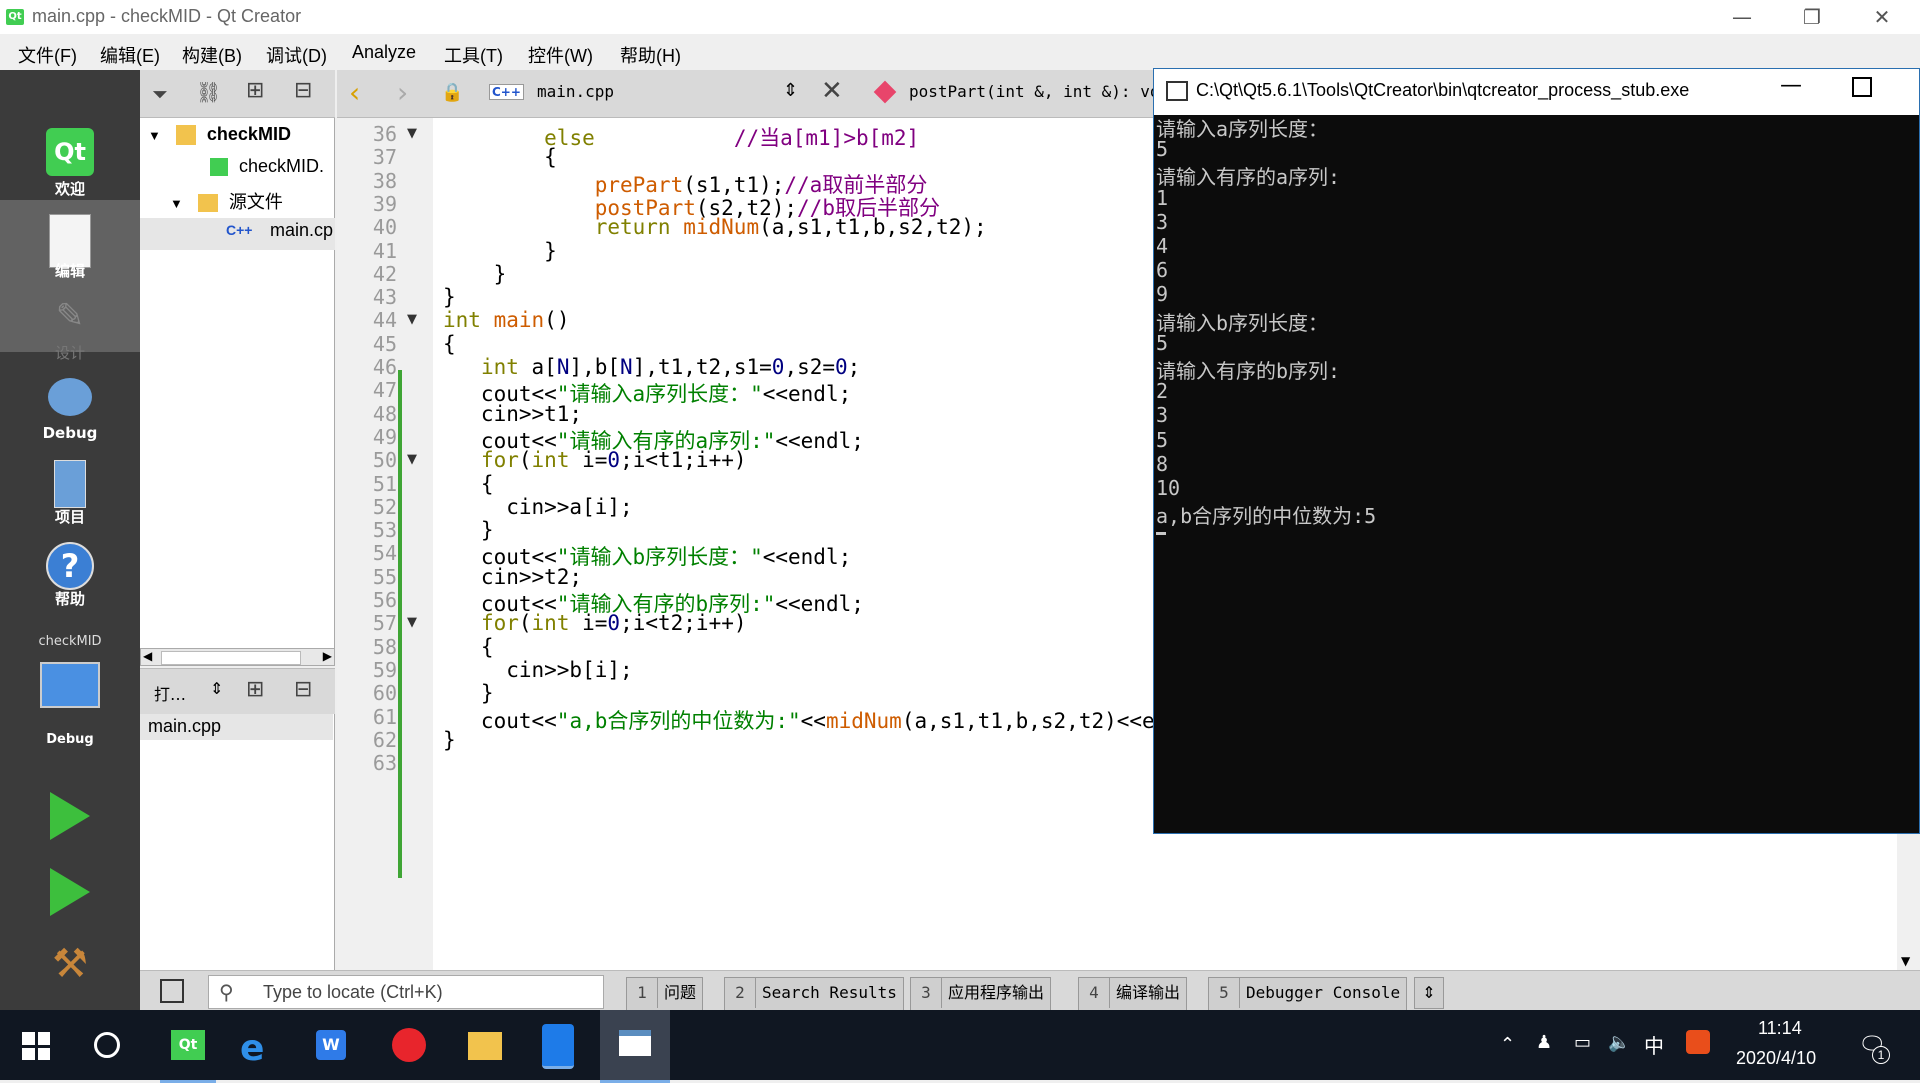 The width and height of the screenshot is (1920, 1083). I want to click on console-line: 1, so click(1162, 197).